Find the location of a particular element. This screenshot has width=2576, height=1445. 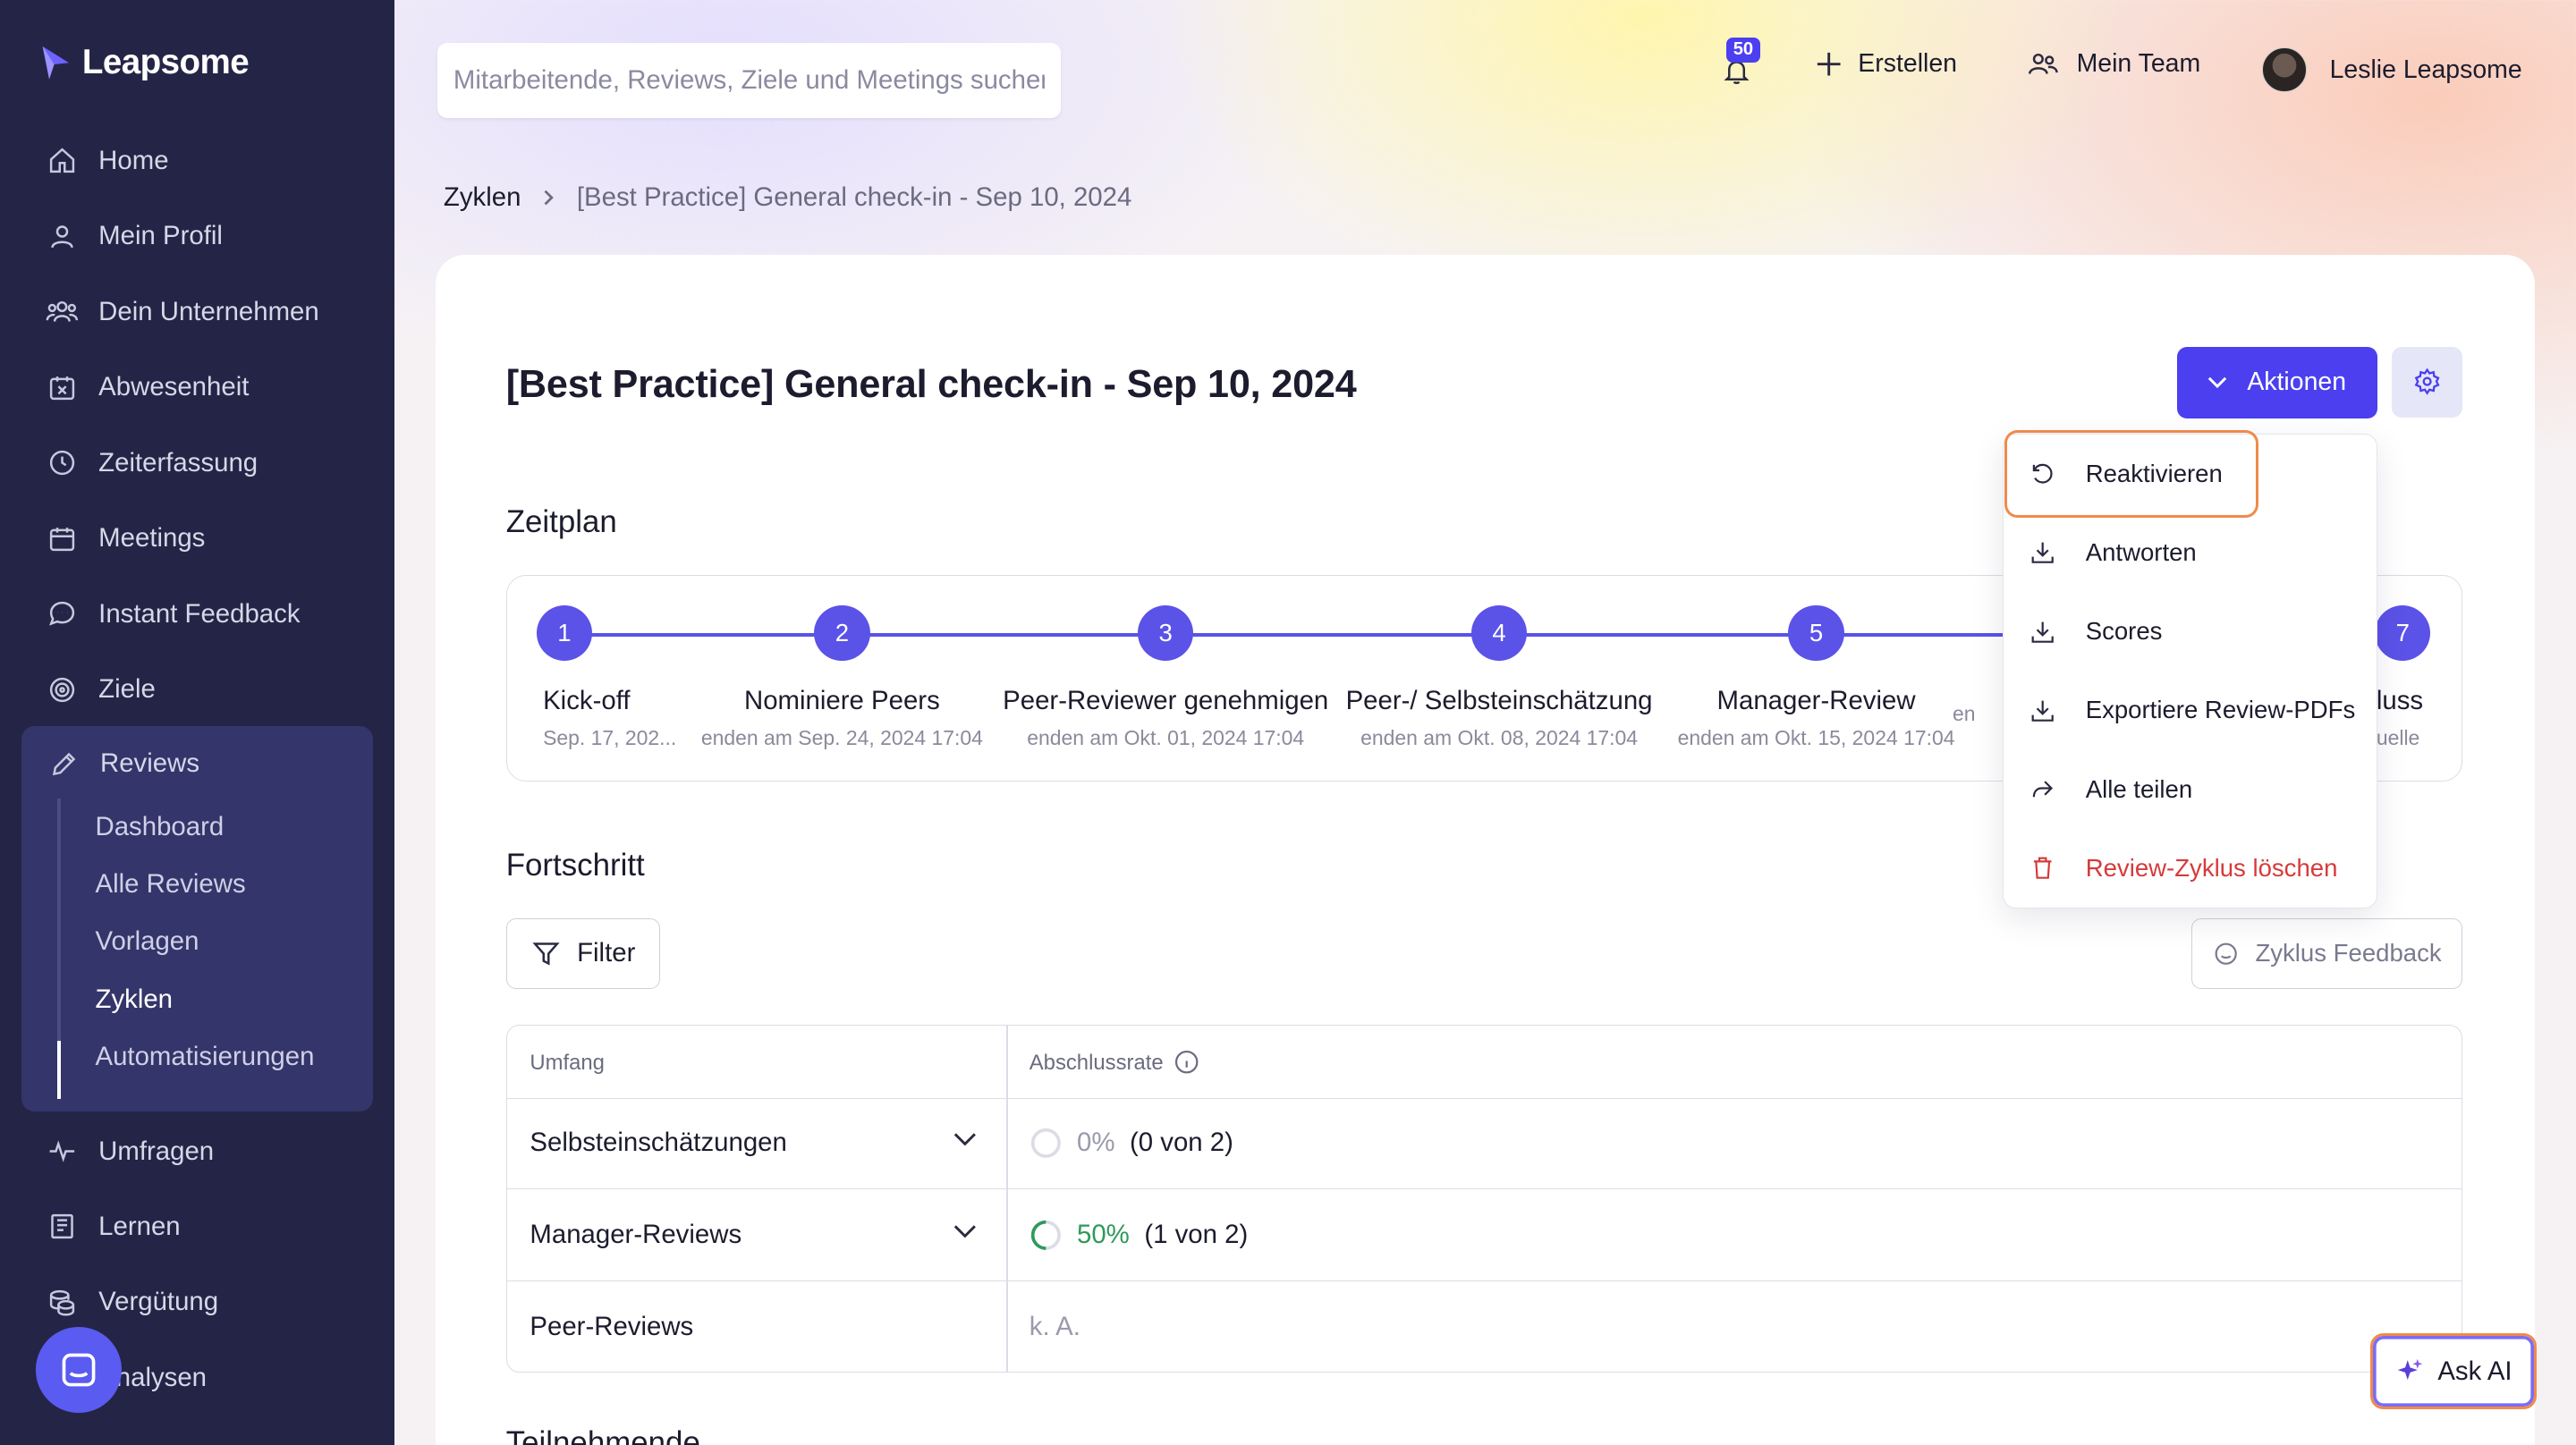

my-team-button: Mein Team is located at coordinates (2113, 64).